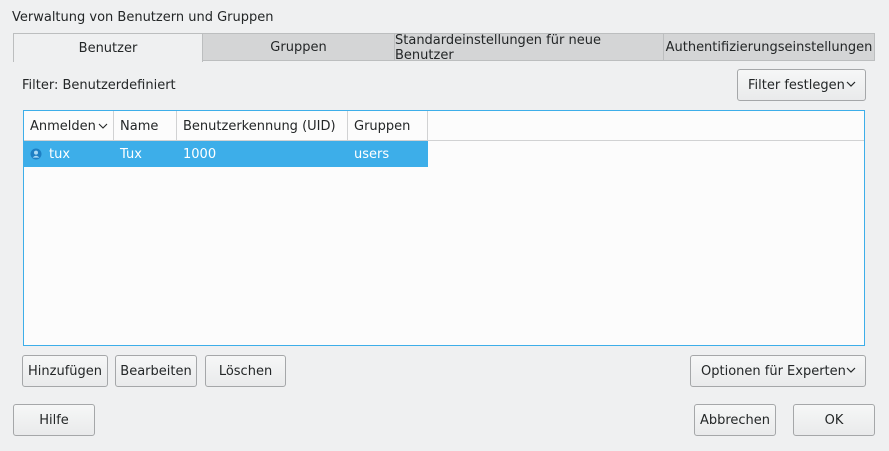 The image size is (889, 451). What do you see at coordinates (65, 371) in the screenshot?
I see `add-button: Hinzufügen` at bounding box center [65, 371].